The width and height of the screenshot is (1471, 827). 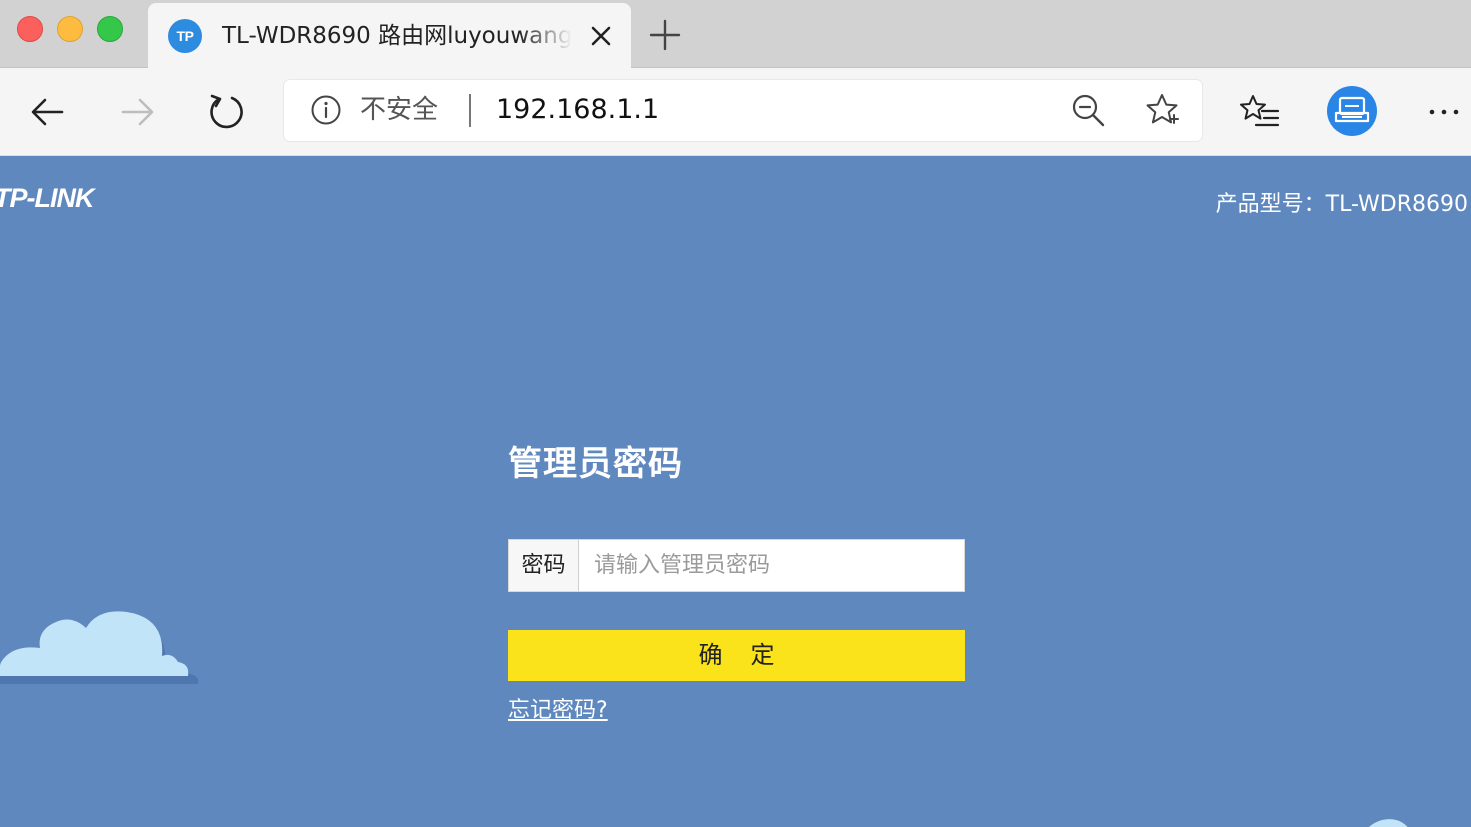 What do you see at coordinates (558, 711) in the screenshot?
I see `forgot-password-link: 忘记密码?` at bounding box center [558, 711].